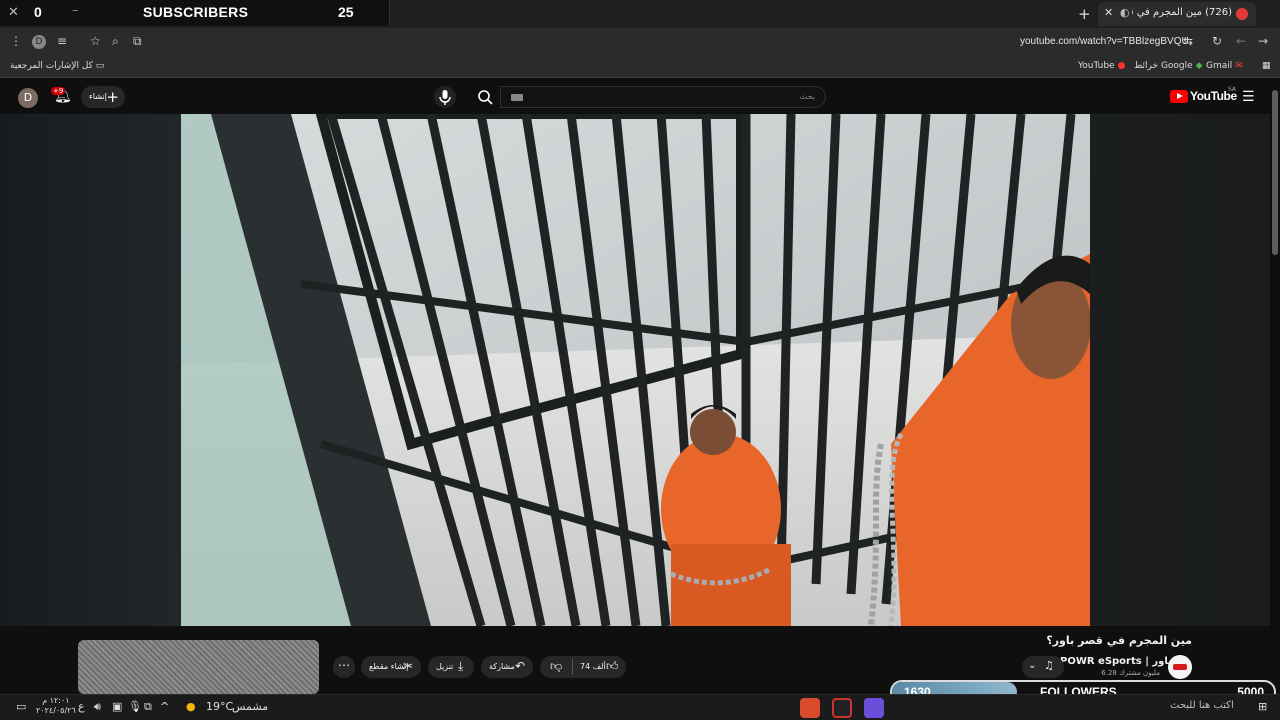  I want to click on back-icon: ←, so click(1241, 41).